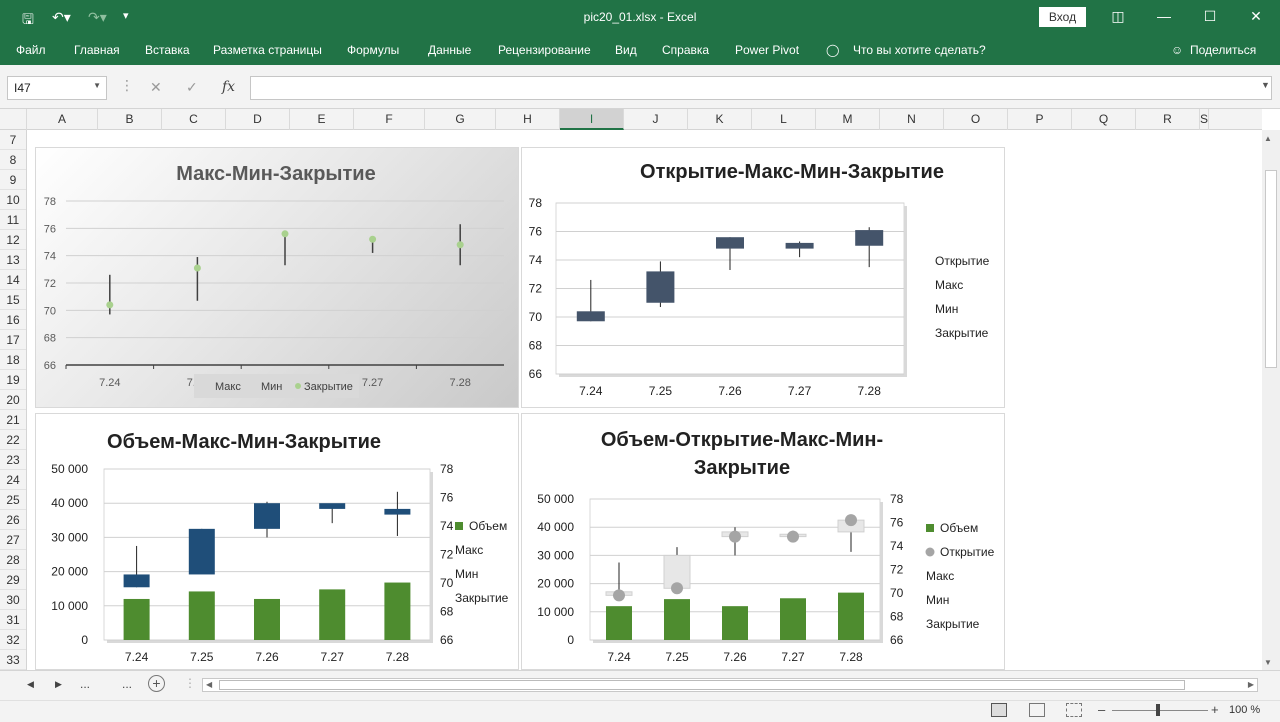  I want to click on vertical-scrollbar: ▲ ▼, so click(1271, 400).